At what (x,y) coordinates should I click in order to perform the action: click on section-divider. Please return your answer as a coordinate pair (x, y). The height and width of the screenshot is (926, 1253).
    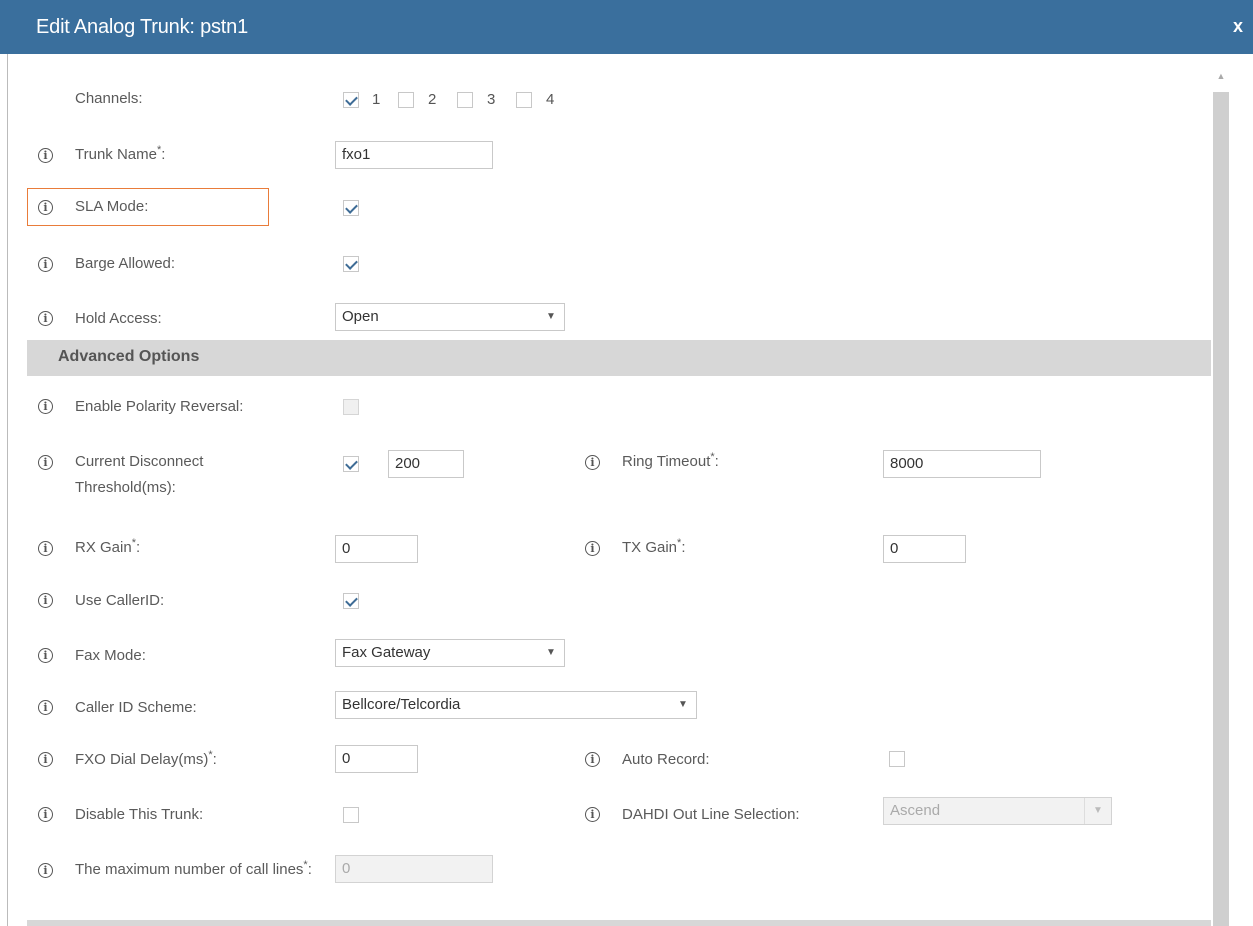
    Looking at the image, I should click on (619, 923).